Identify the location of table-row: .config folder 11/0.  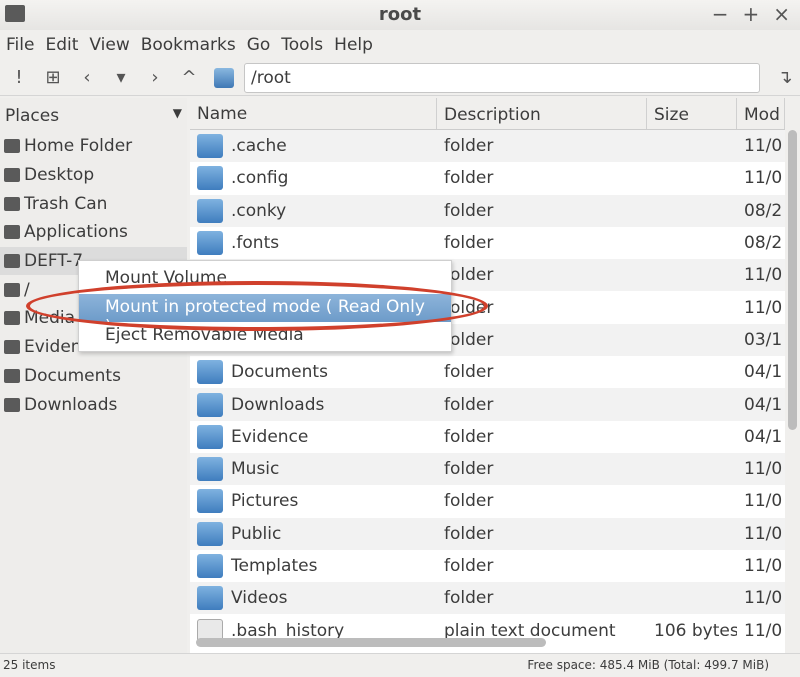
(487, 178).